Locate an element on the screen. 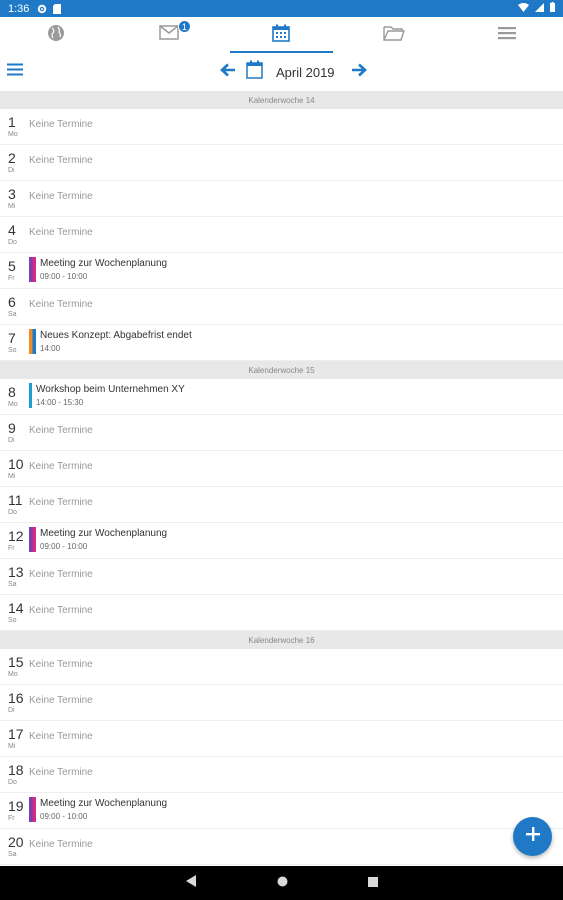  day-number: 12 is located at coordinates (16, 536).